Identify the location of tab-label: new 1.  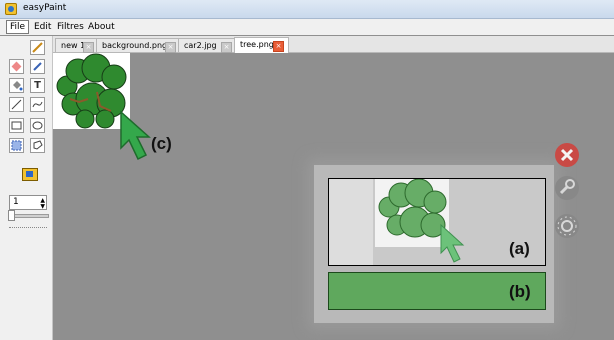
(73, 45).